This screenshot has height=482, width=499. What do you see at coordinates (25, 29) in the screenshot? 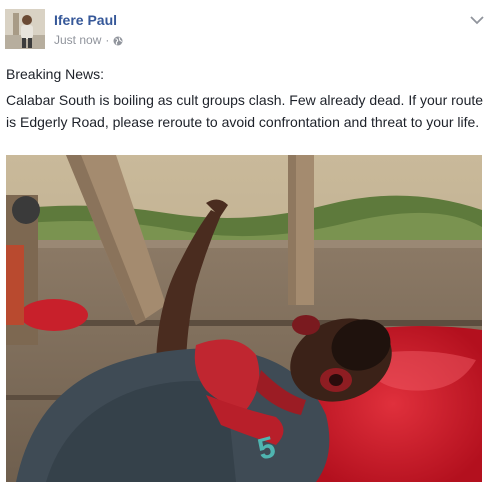
I see `avatar` at bounding box center [25, 29].